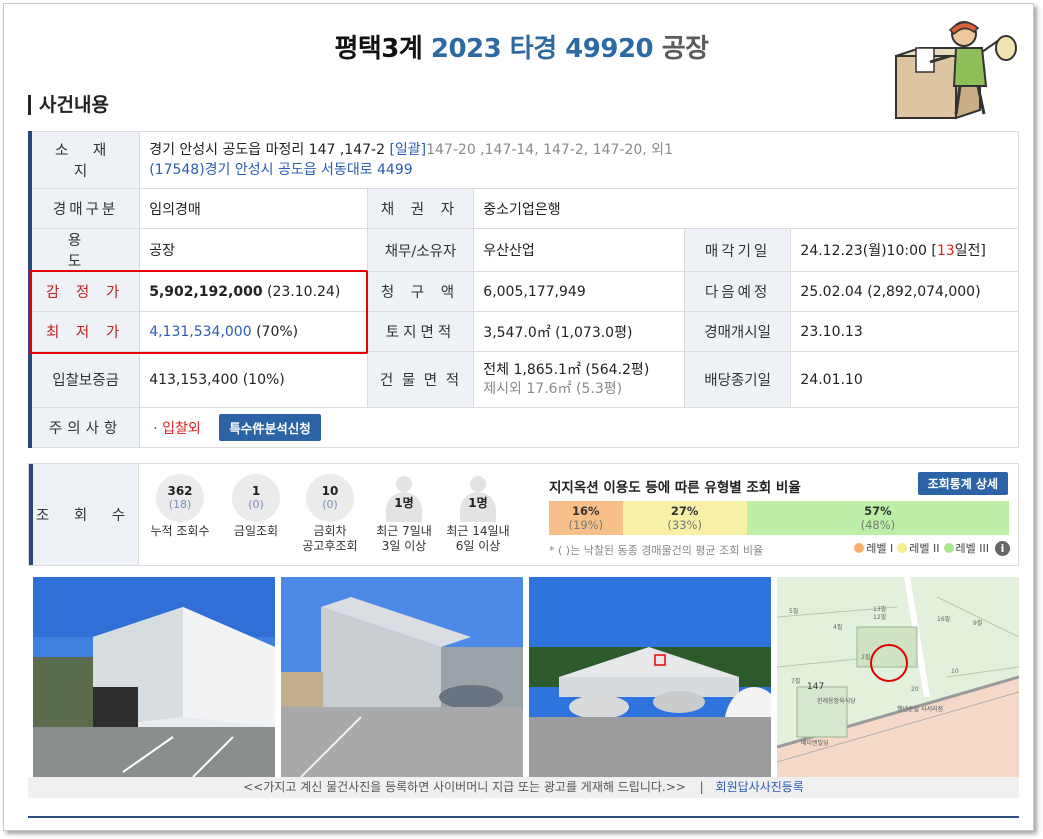 The image size is (1043, 839). I want to click on sale-date-value: 24.12.23(월)10:00 [13일전], so click(904, 250).